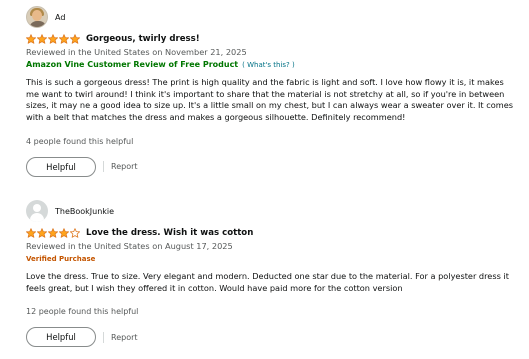 The image size is (529, 359). What do you see at coordinates (271, 232) in the screenshot?
I see `review-title-row: Love the dress. Wish it was cotton` at bounding box center [271, 232].